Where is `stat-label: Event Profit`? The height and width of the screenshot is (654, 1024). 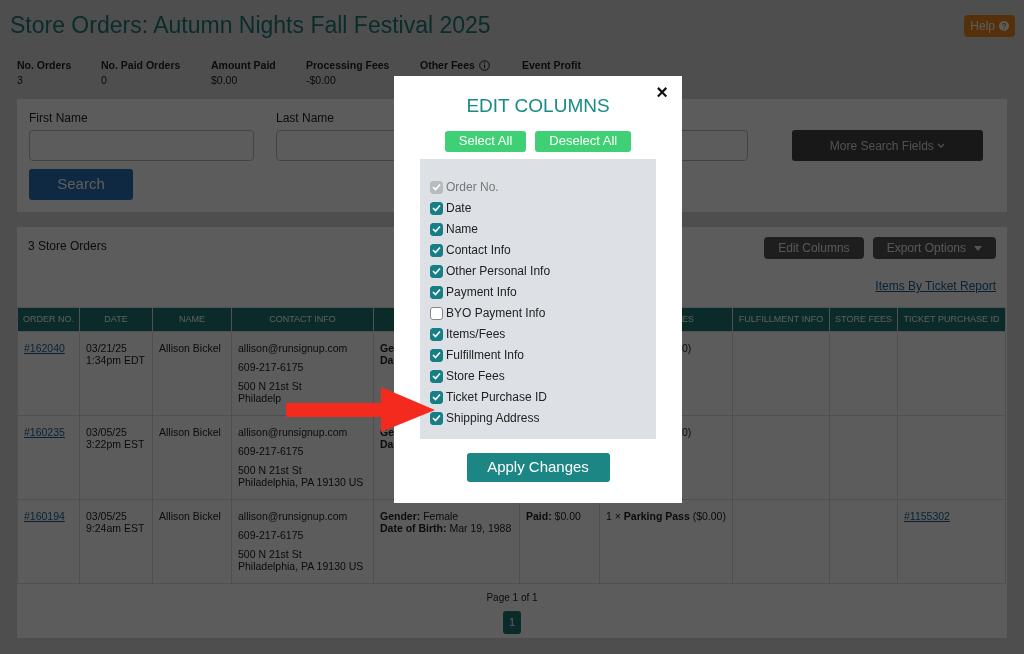
stat-label: Event Profit is located at coordinates (551, 65).